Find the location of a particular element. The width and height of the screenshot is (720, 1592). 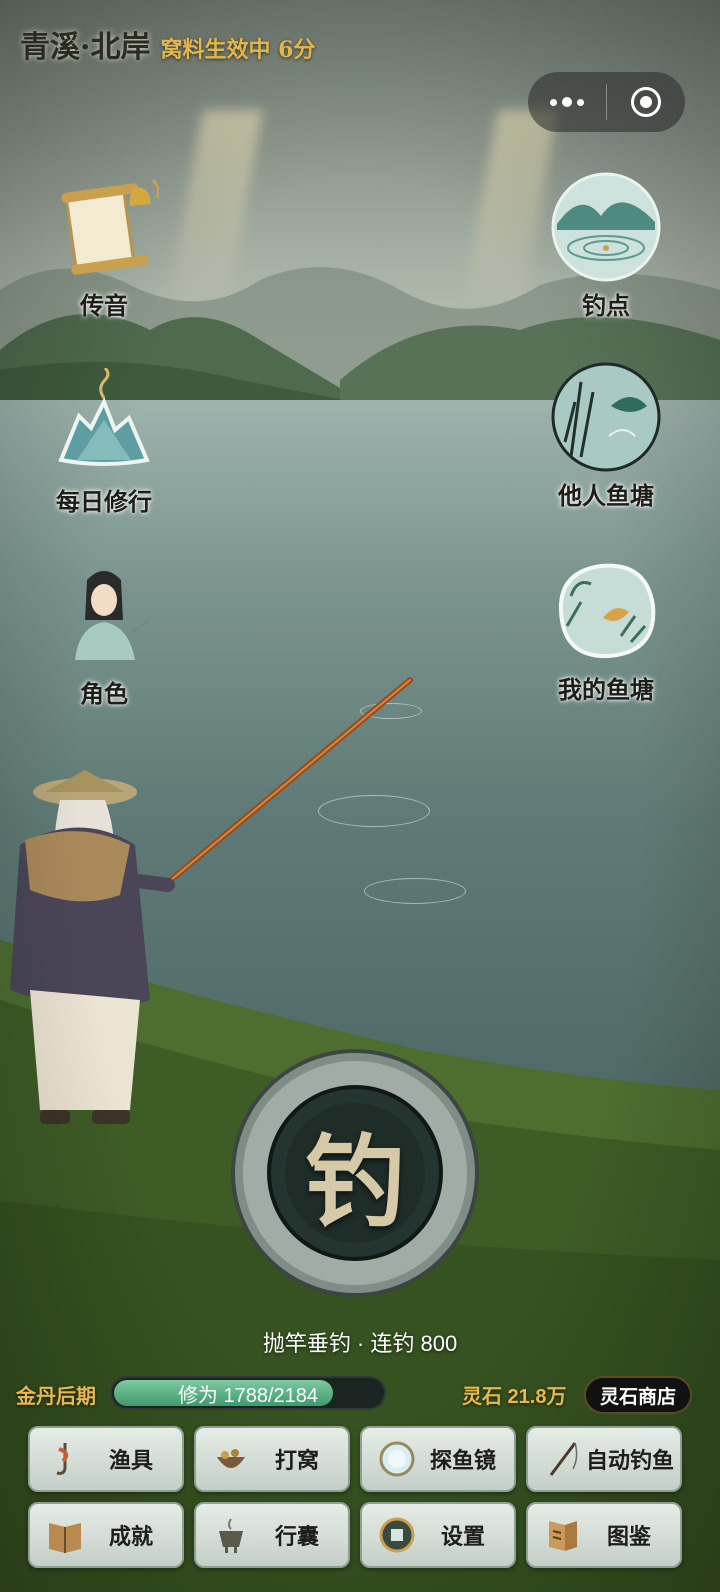

side-btn-role: 角色 is located at coordinates (104, 634).